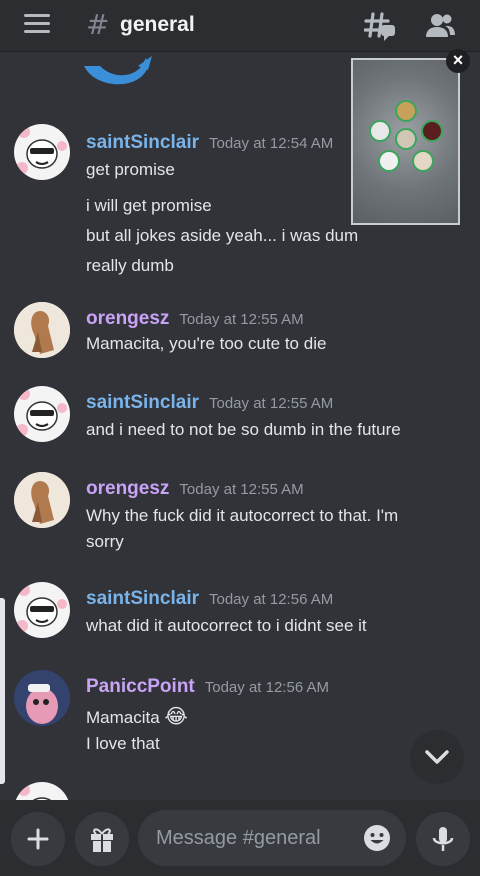 The height and width of the screenshot is (876, 480). I want to click on threads-icon, so click(380, 26).